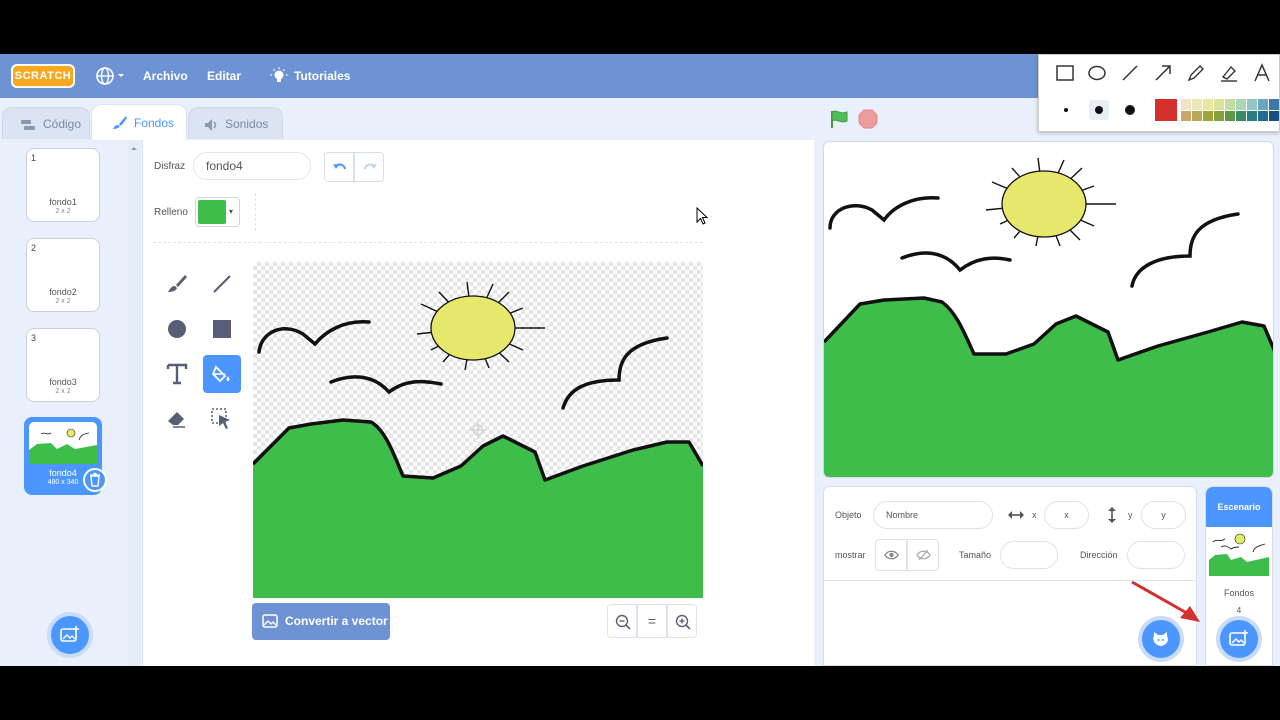 The width and height of the screenshot is (1280, 720). I want to click on globe-icon, so click(110, 76).